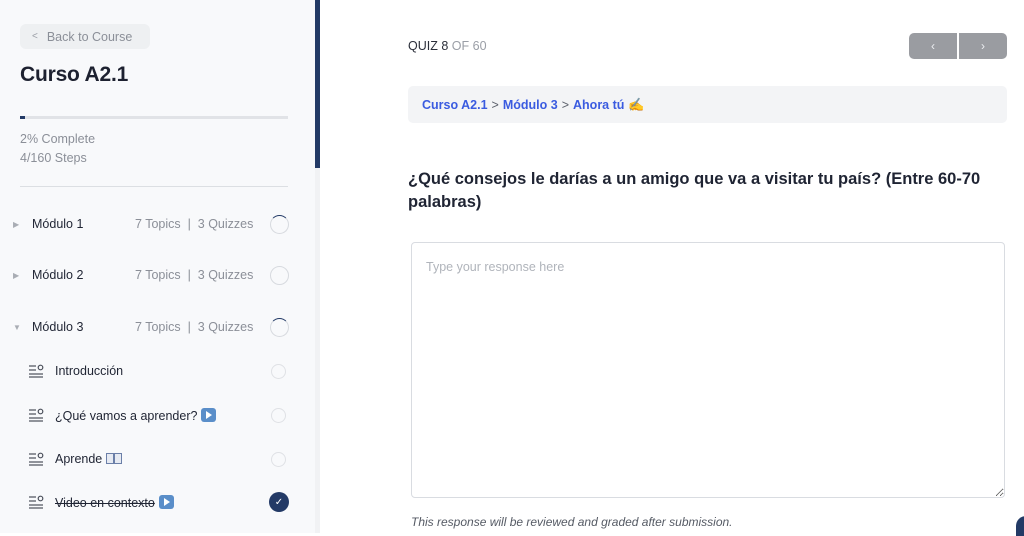  I want to click on module-name: Módulo 3, so click(58, 327).